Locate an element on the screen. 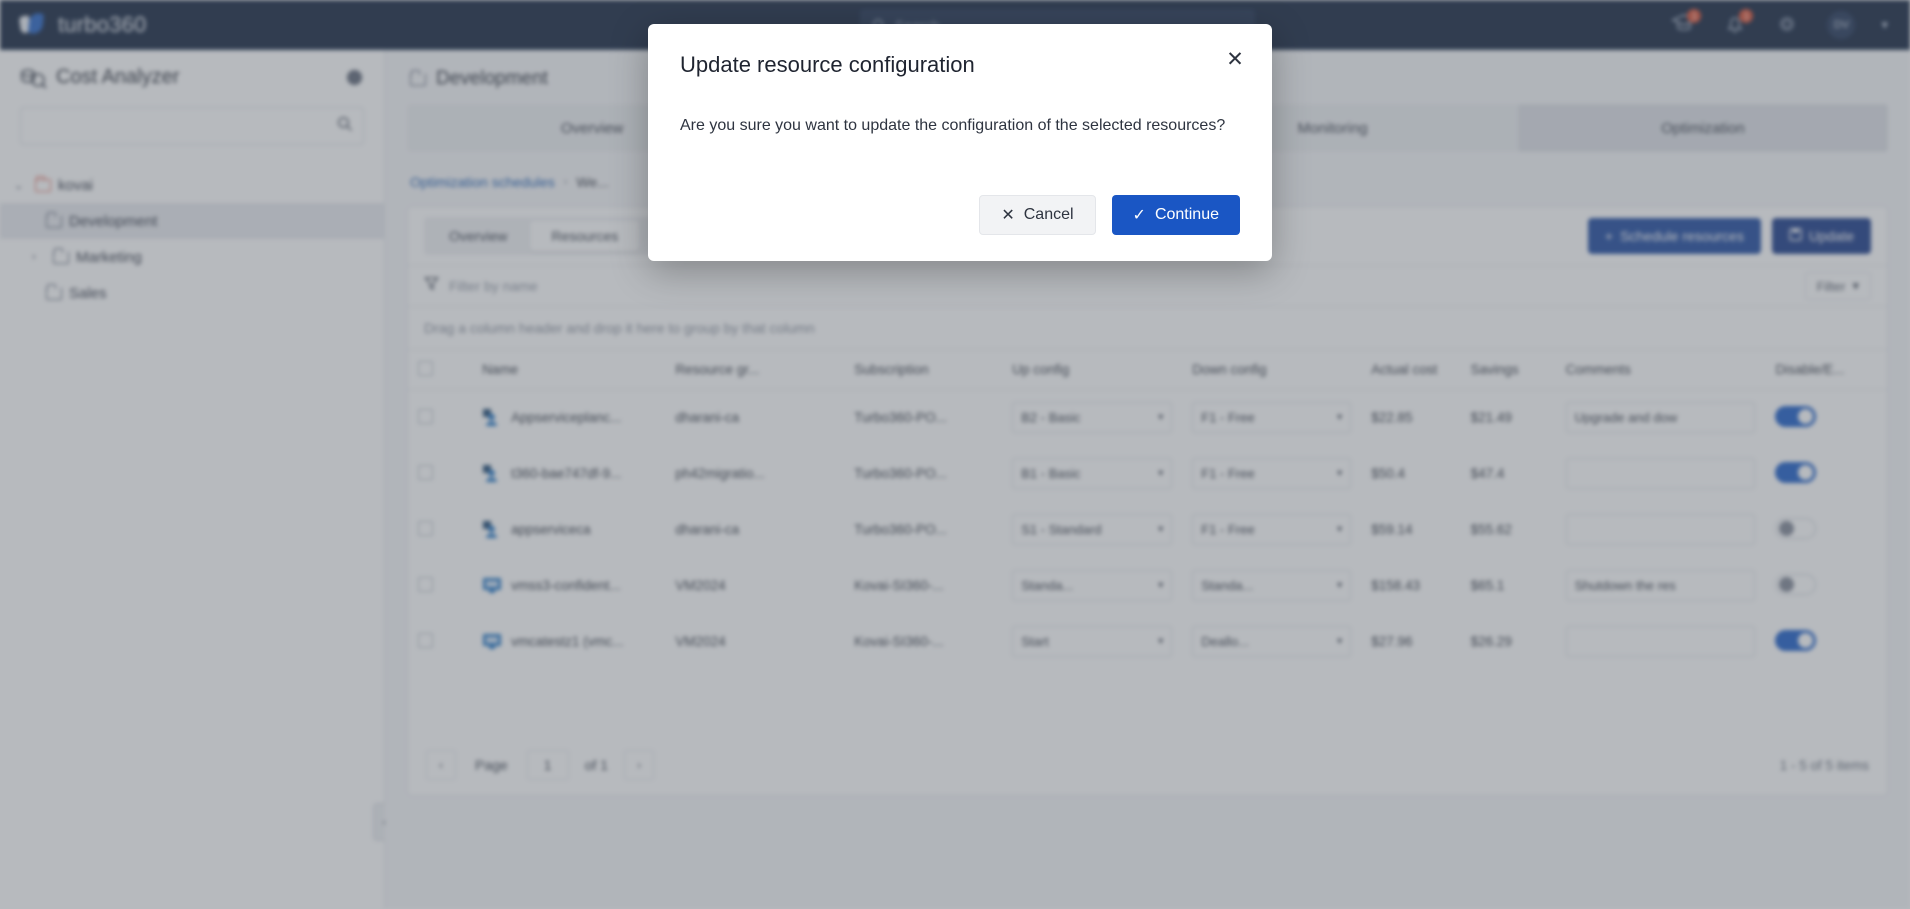 This screenshot has height=909, width=1910. cancel-button: ✕ Cancel is located at coordinates (1037, 214).